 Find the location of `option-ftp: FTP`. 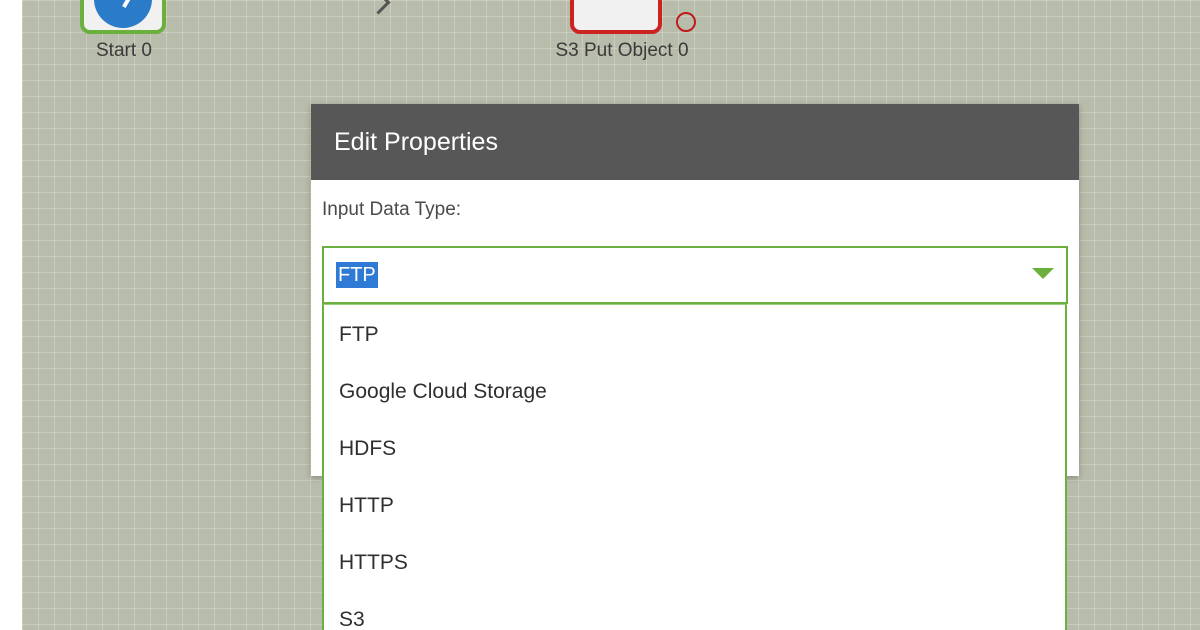

option-ftp: FTP is located at coordinates (694, 335).